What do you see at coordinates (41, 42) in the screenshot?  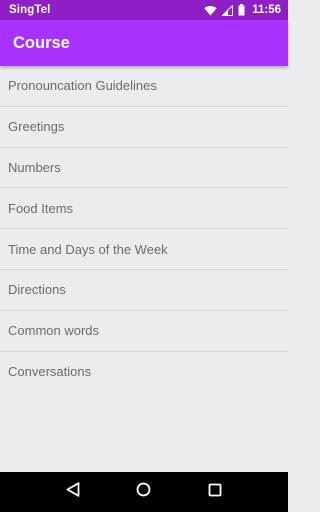 I see `page-title: Course` at bounding box center [41, 42].